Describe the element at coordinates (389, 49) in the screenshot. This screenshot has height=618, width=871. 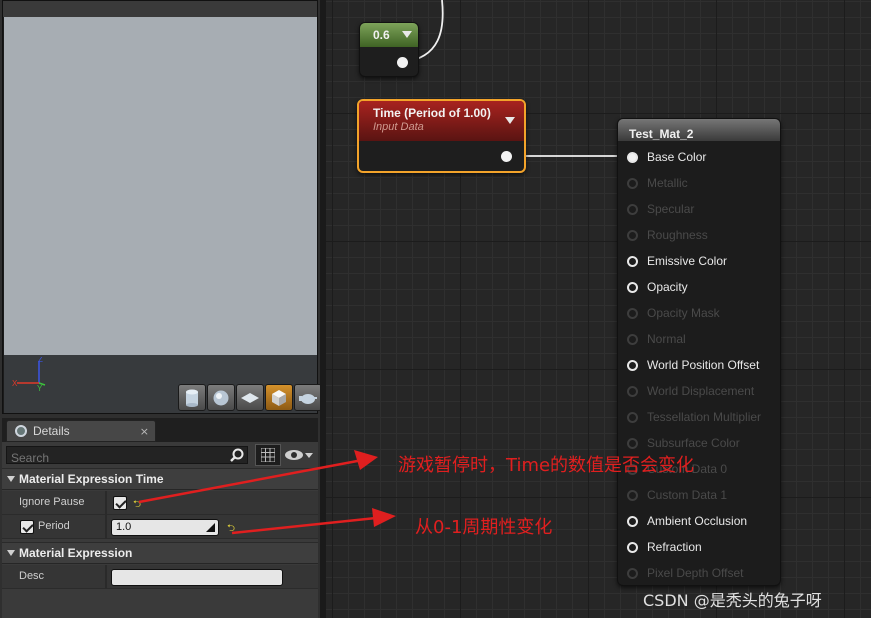
I see `constant-node: 0.6` at that location.